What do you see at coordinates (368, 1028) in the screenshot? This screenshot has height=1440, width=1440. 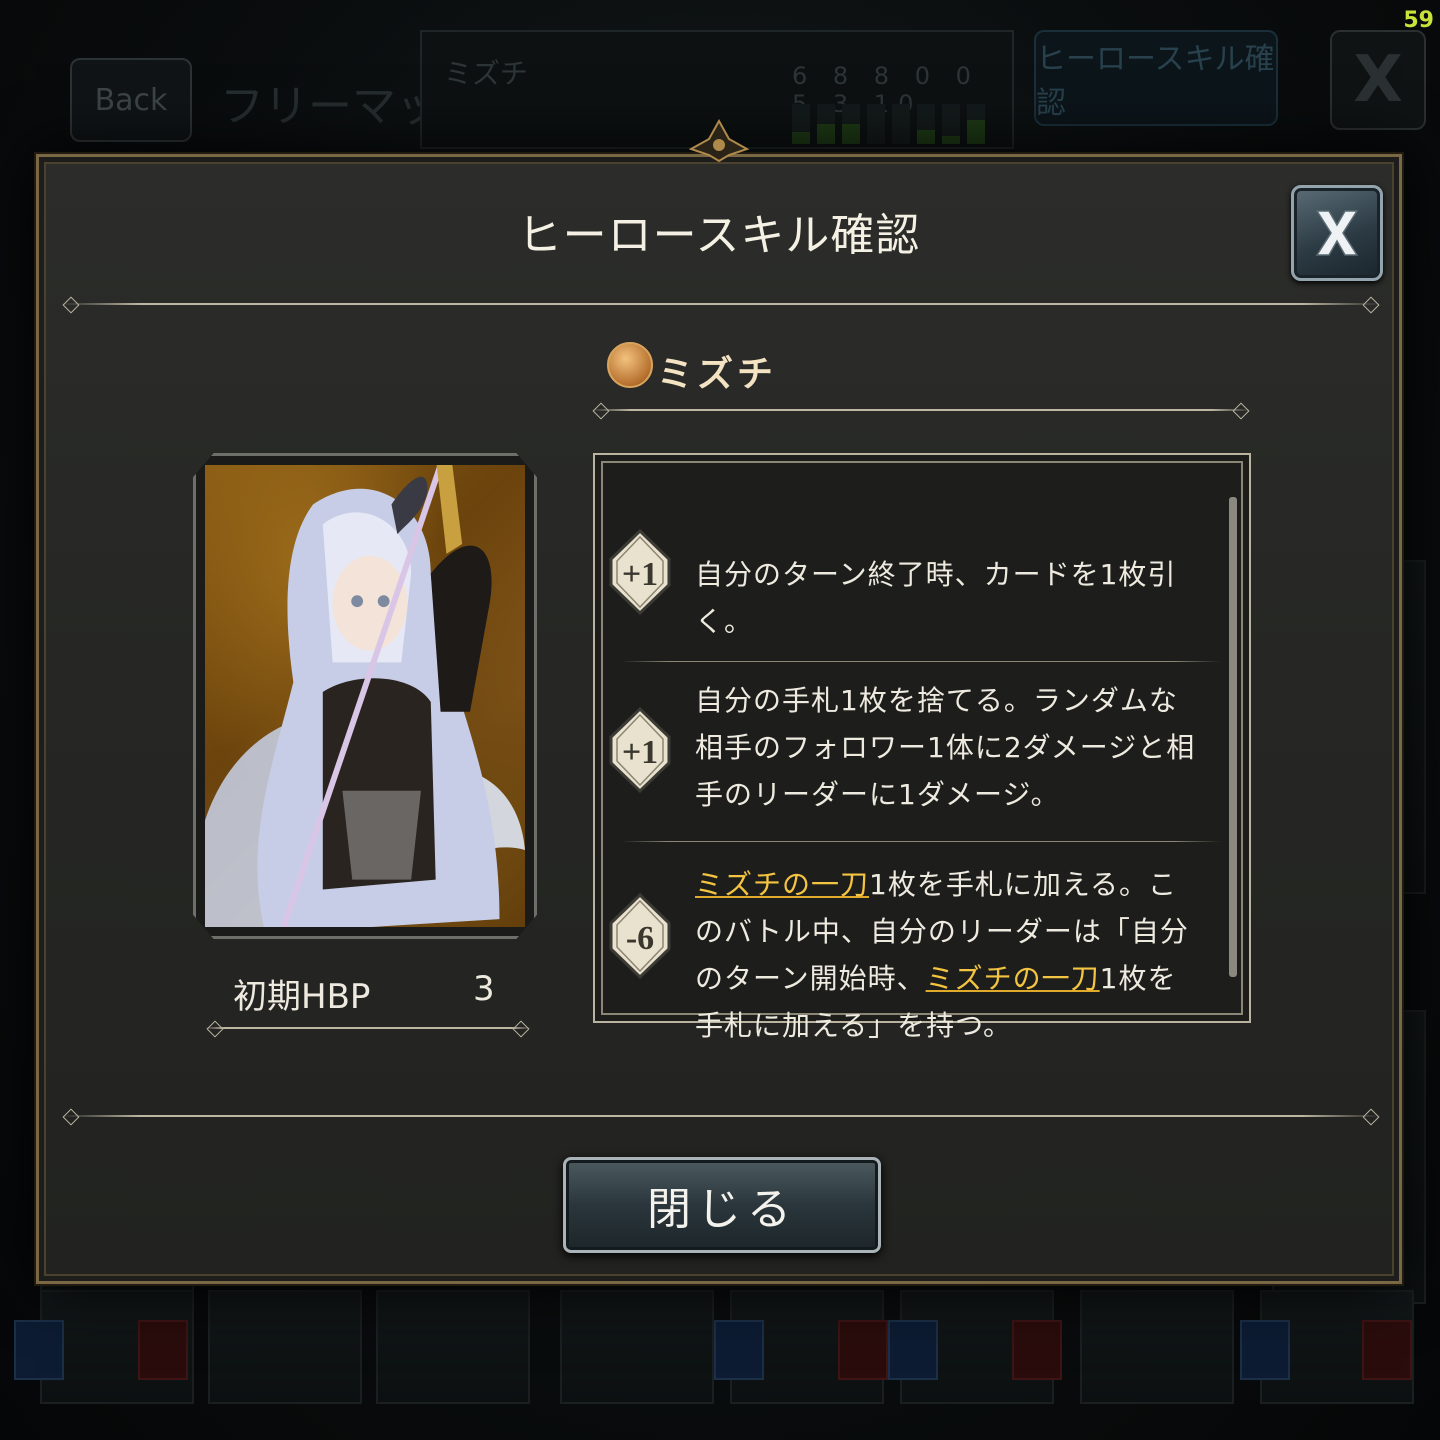 I see `hbp-divider` at bounding box center [368, 1028].